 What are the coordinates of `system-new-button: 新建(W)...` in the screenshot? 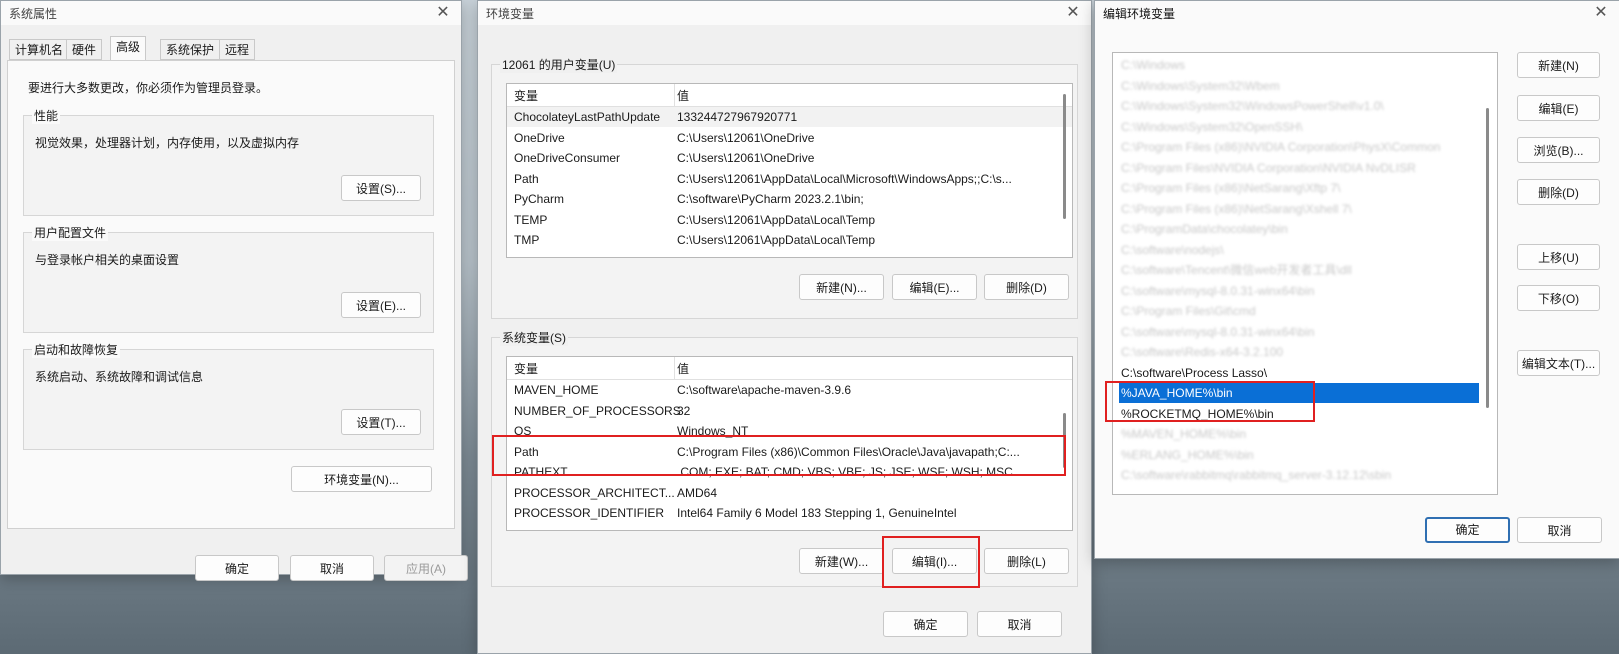 It's located at (841, 561).